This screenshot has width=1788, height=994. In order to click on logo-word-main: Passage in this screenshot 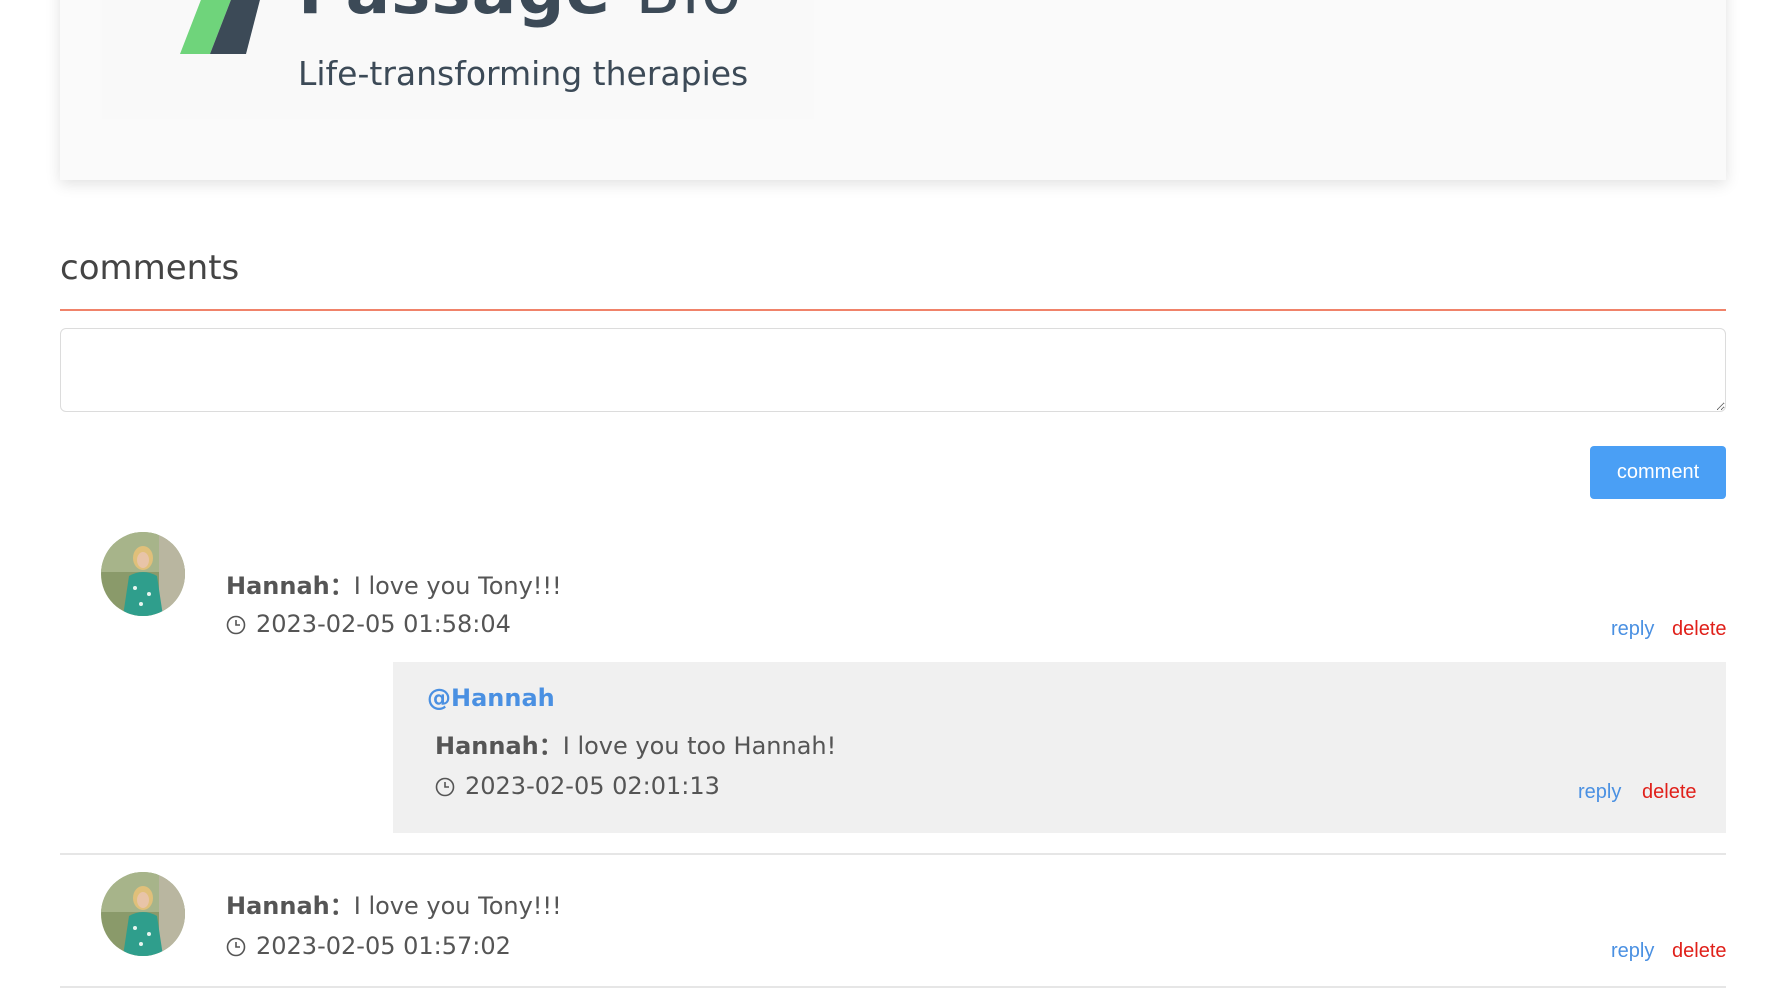, I will do `click(454, 14)`.